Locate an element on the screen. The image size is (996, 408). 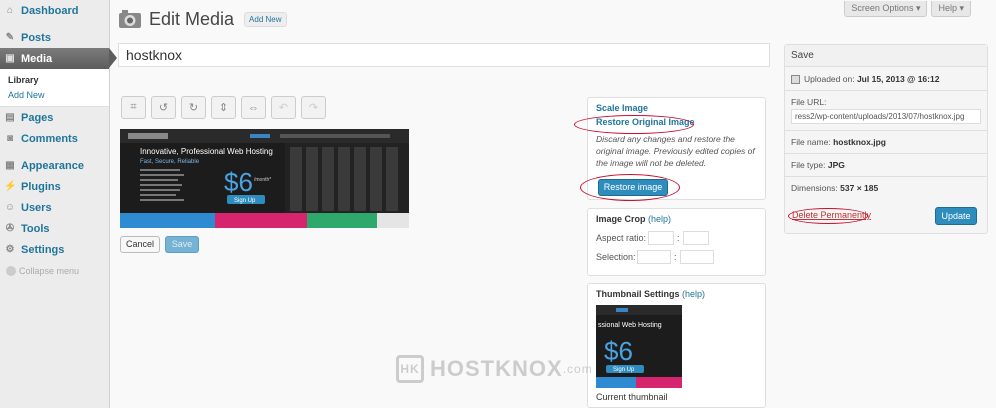
page-title: Edit Media is located at coordinates (192, 18).